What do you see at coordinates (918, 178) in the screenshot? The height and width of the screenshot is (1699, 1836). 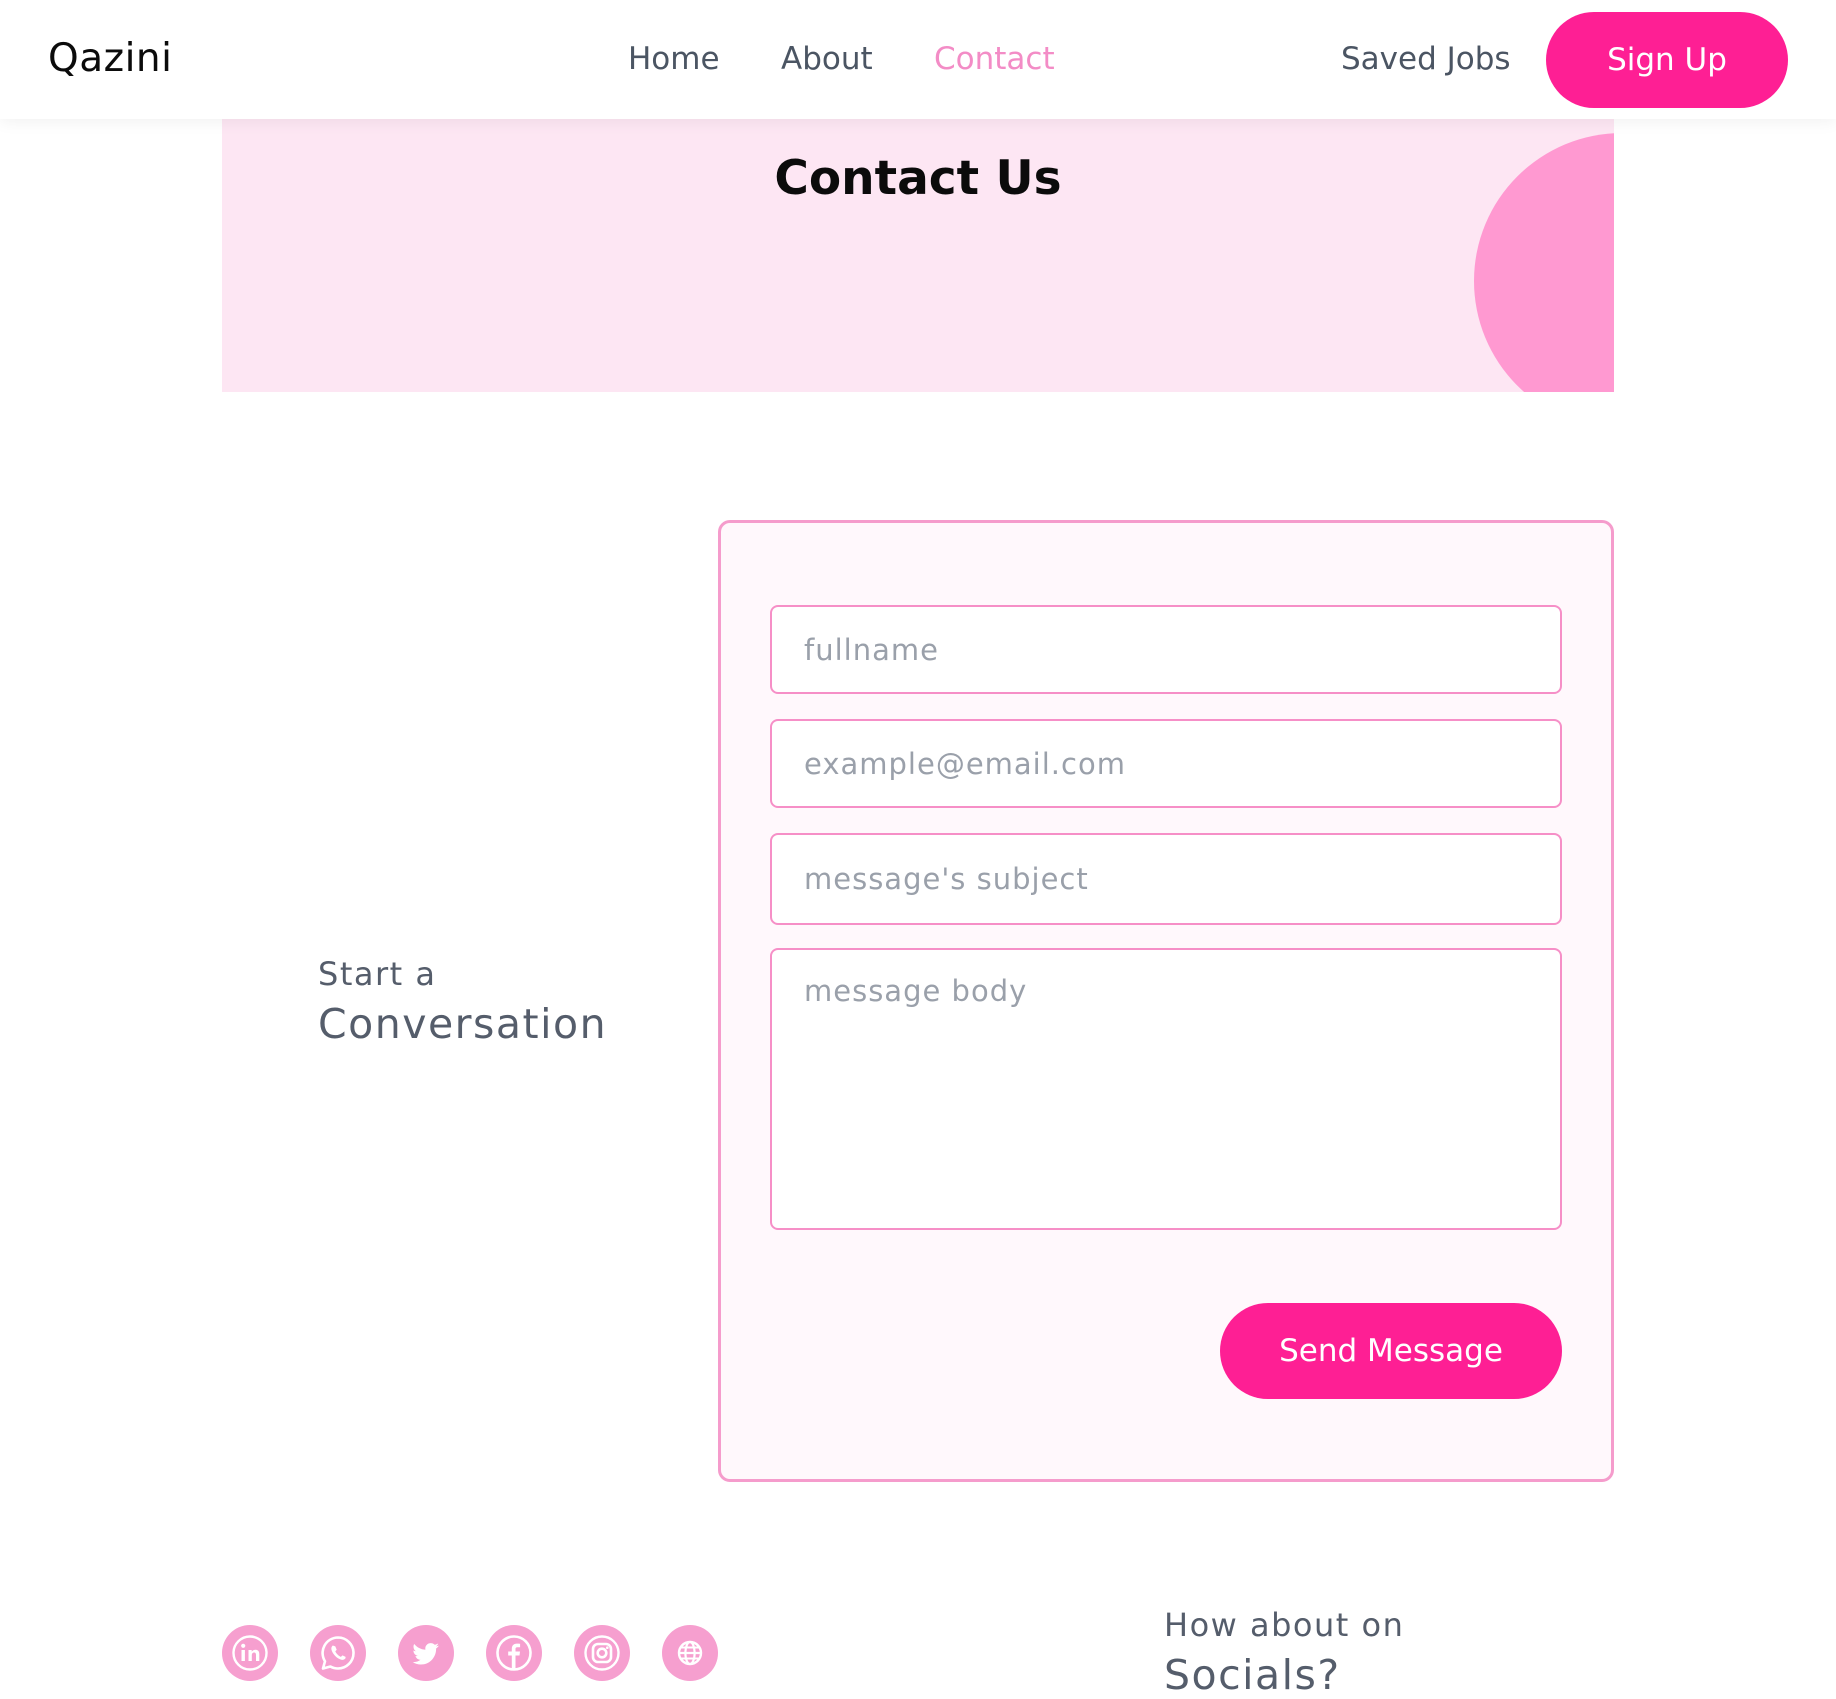 I see `page-title: Contact Us` at bounding box center [918, 178].